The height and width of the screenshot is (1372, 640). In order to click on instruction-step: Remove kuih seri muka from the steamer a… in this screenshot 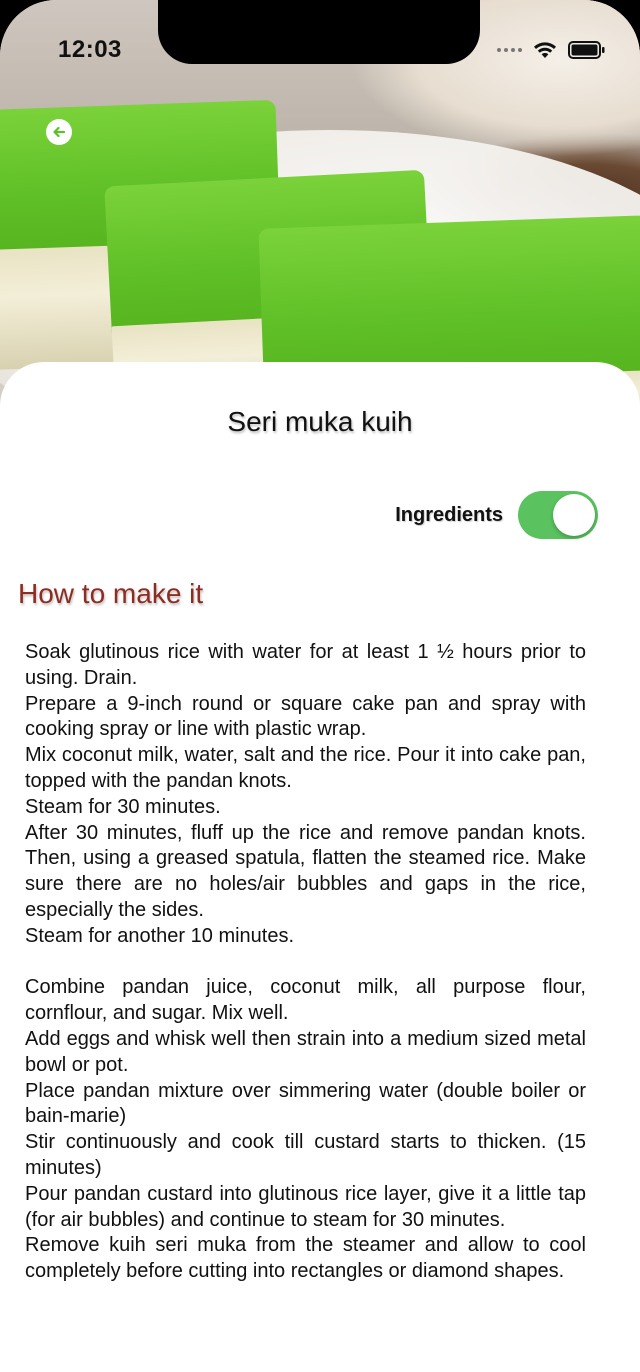, I will do `click(305, 1258)`.